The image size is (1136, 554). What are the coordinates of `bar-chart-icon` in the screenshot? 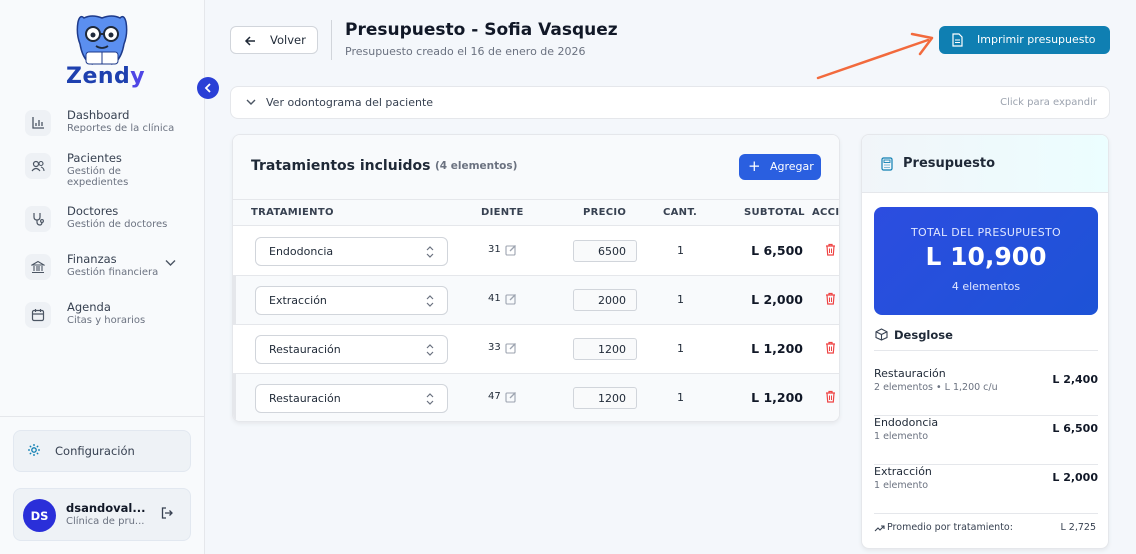 It's located at (38, 123).